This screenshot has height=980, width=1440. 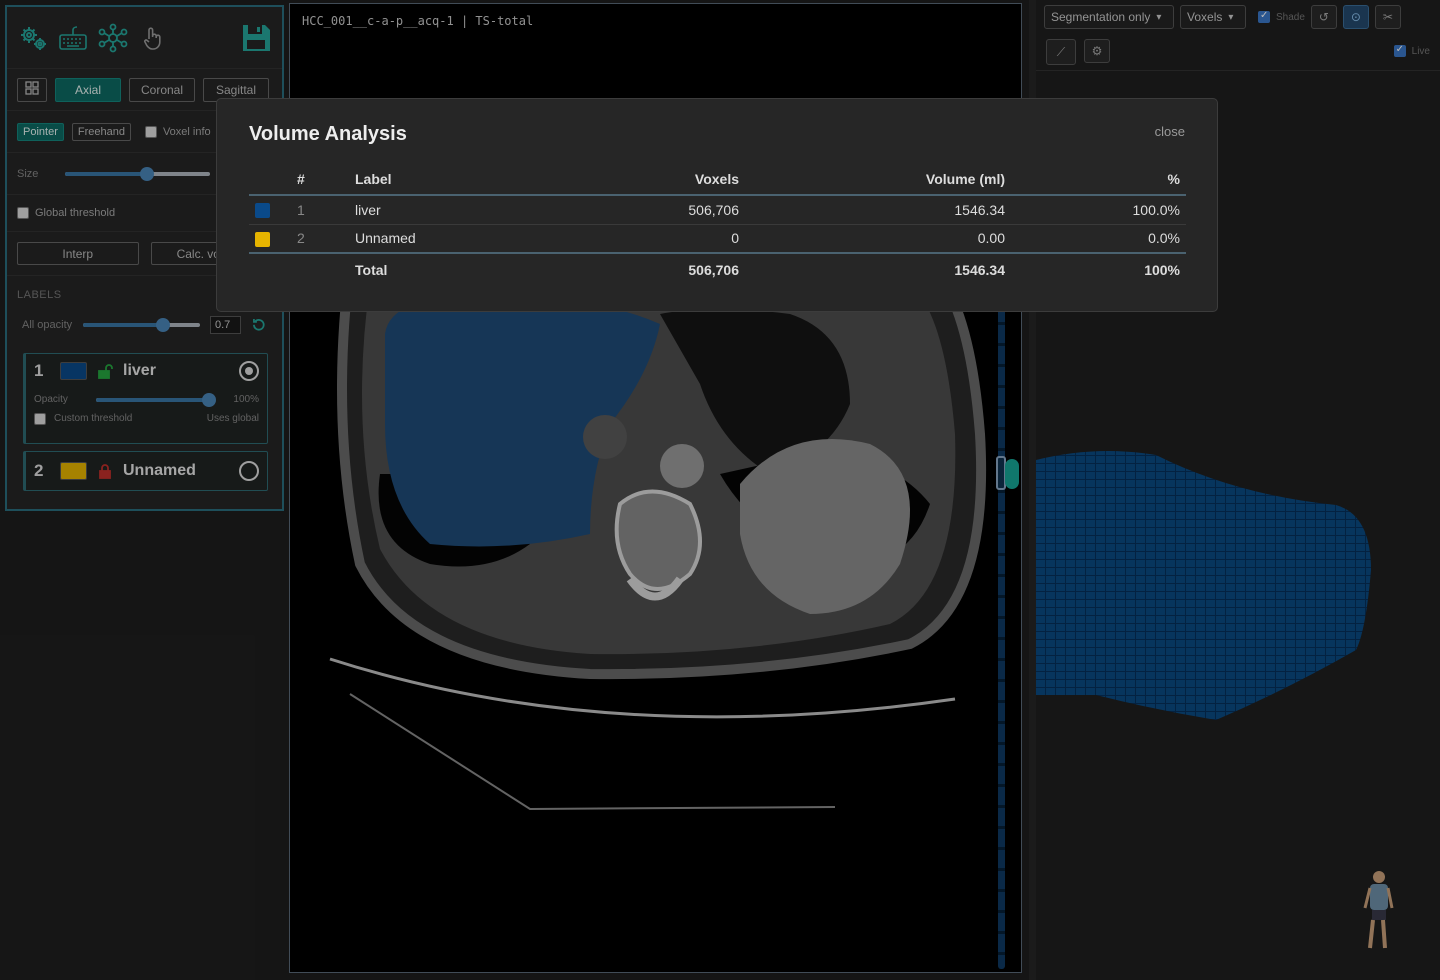 I want to click on voxel-info-checkbox, so click(x=150, y=131).